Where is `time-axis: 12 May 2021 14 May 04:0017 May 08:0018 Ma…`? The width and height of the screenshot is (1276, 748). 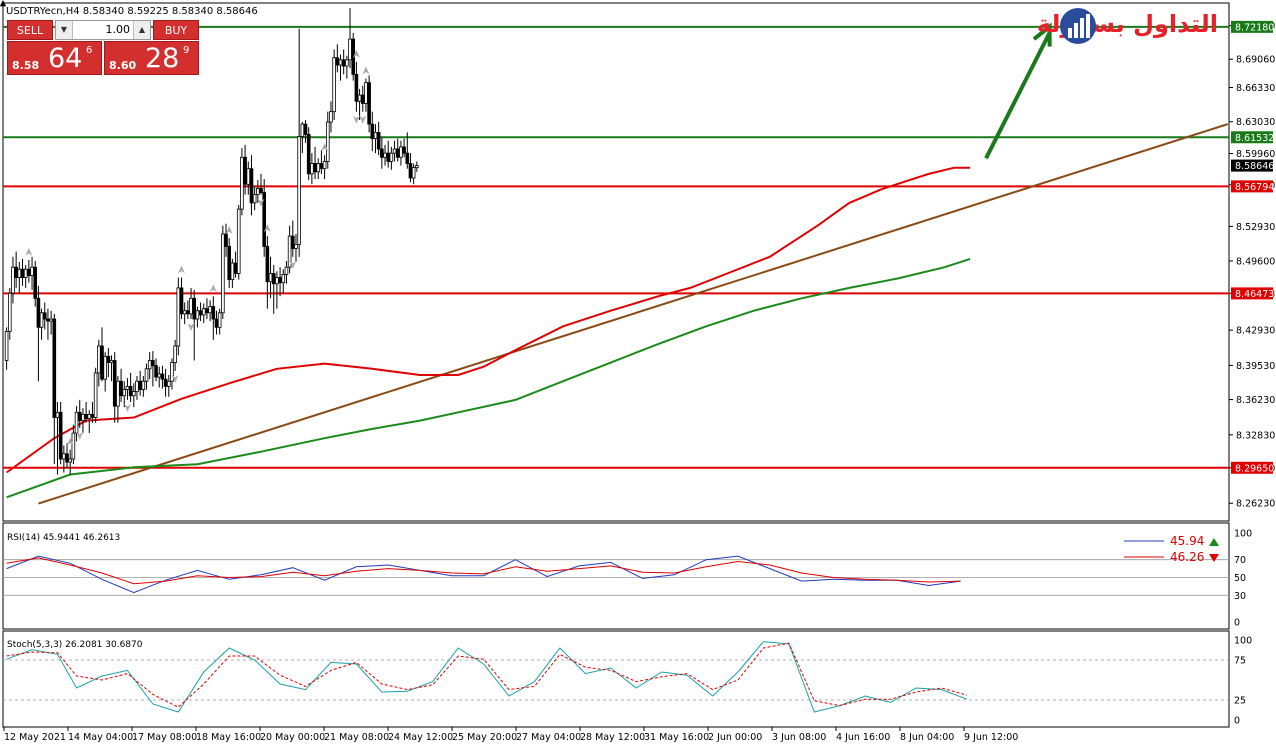
time-axis: 12 May 2021 14 May 04:0017 May 08:0018 Ma… is located at coordinates (510, 735).